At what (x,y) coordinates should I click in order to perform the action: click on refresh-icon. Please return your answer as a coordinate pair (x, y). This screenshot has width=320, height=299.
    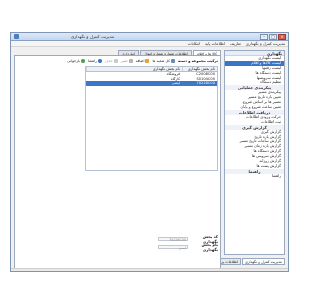
    Looking at the image, I should click on (83, 61).